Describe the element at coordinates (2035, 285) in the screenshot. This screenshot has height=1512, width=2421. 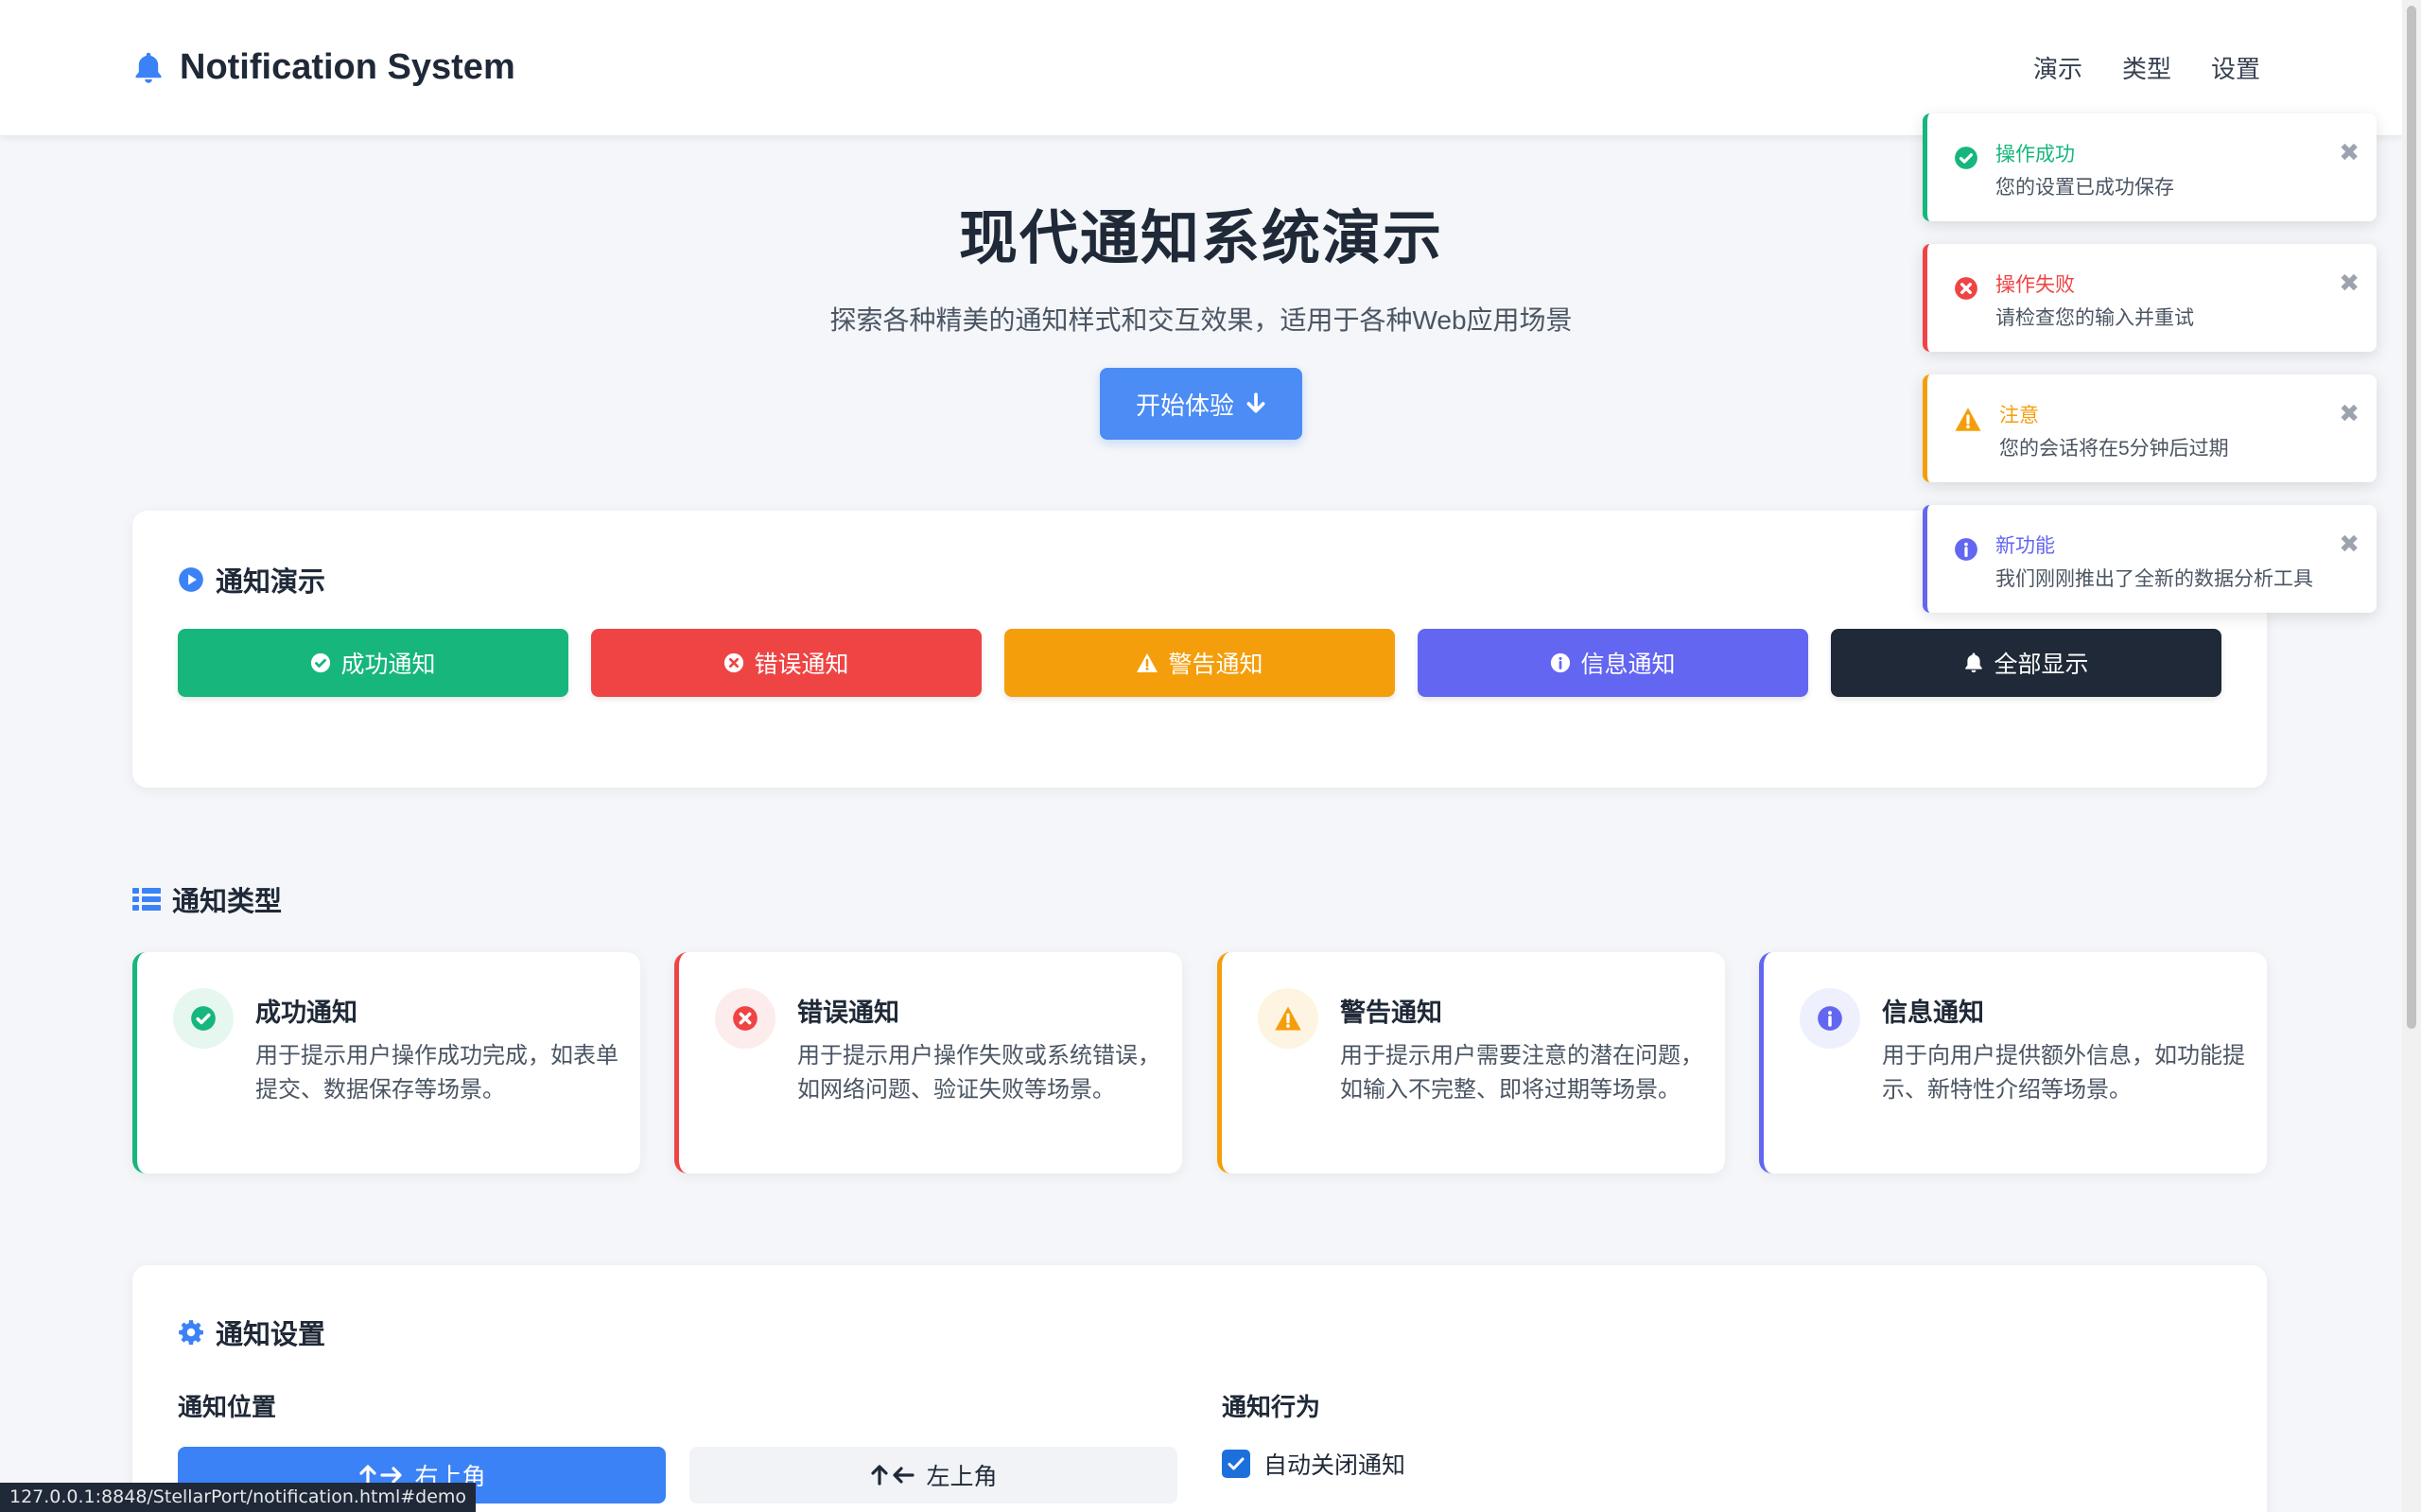
I see `toast-title: 操作失败` at that location.